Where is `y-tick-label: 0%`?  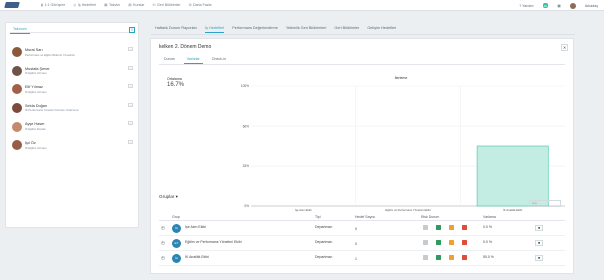
y-tick-label: 0% is located at coordinates (246, 206).